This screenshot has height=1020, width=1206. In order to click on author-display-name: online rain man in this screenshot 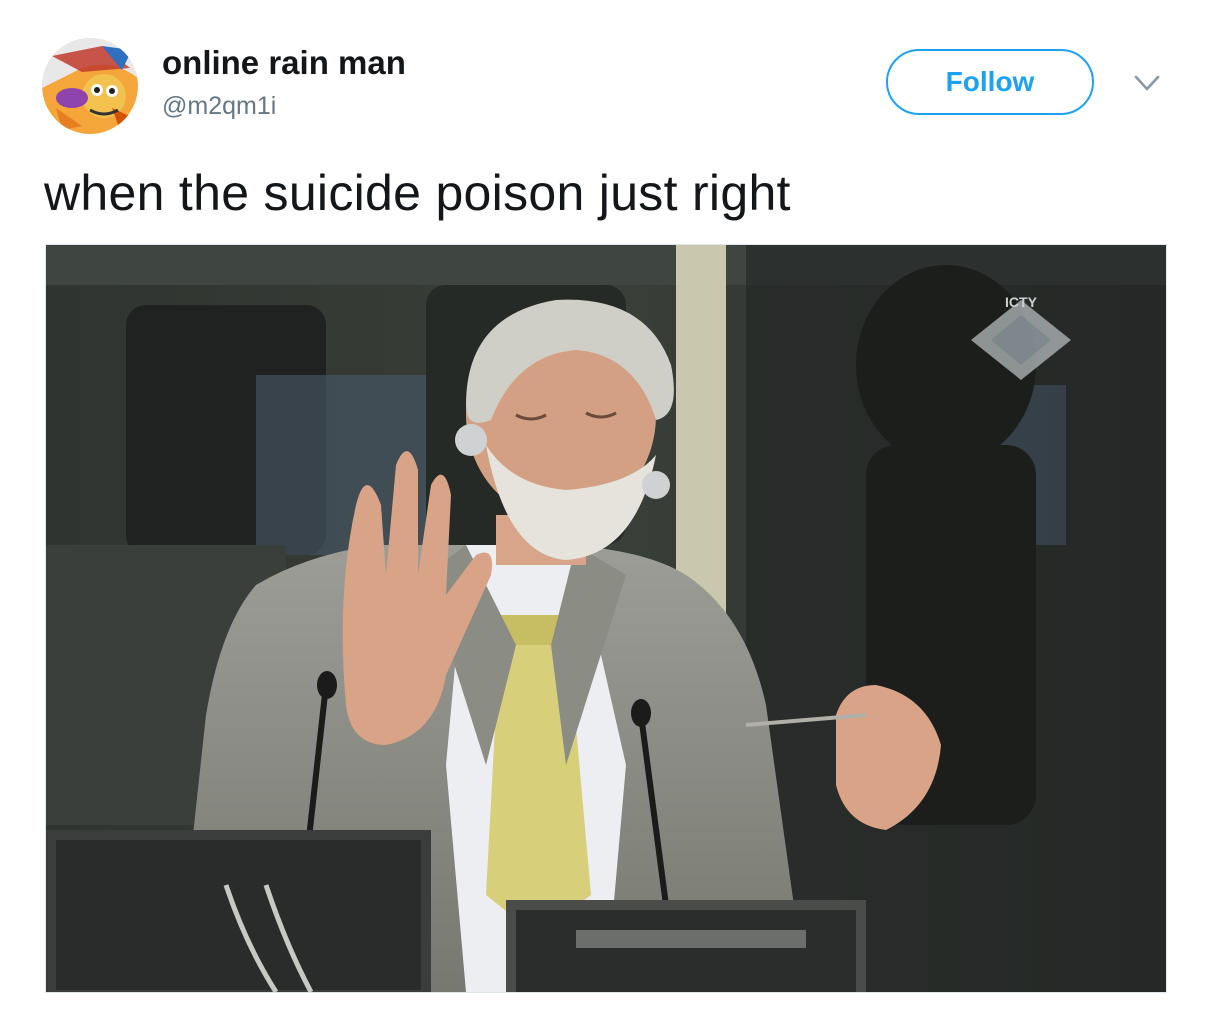, I will do `click(284, 63)`.